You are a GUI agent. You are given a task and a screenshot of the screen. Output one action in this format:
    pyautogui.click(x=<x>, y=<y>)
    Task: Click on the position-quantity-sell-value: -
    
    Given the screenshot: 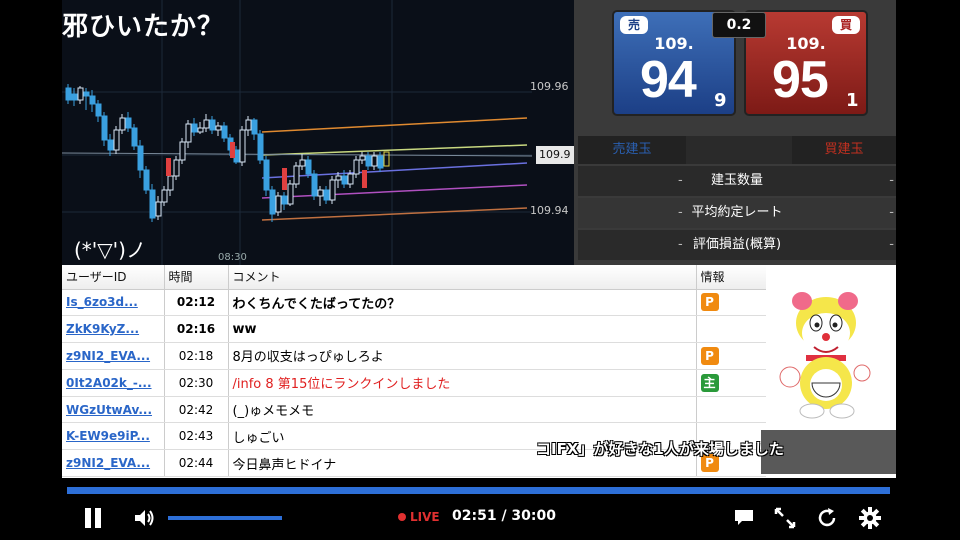 What is the action you would take?
    pyautogui.click(x=680, y=180)
    